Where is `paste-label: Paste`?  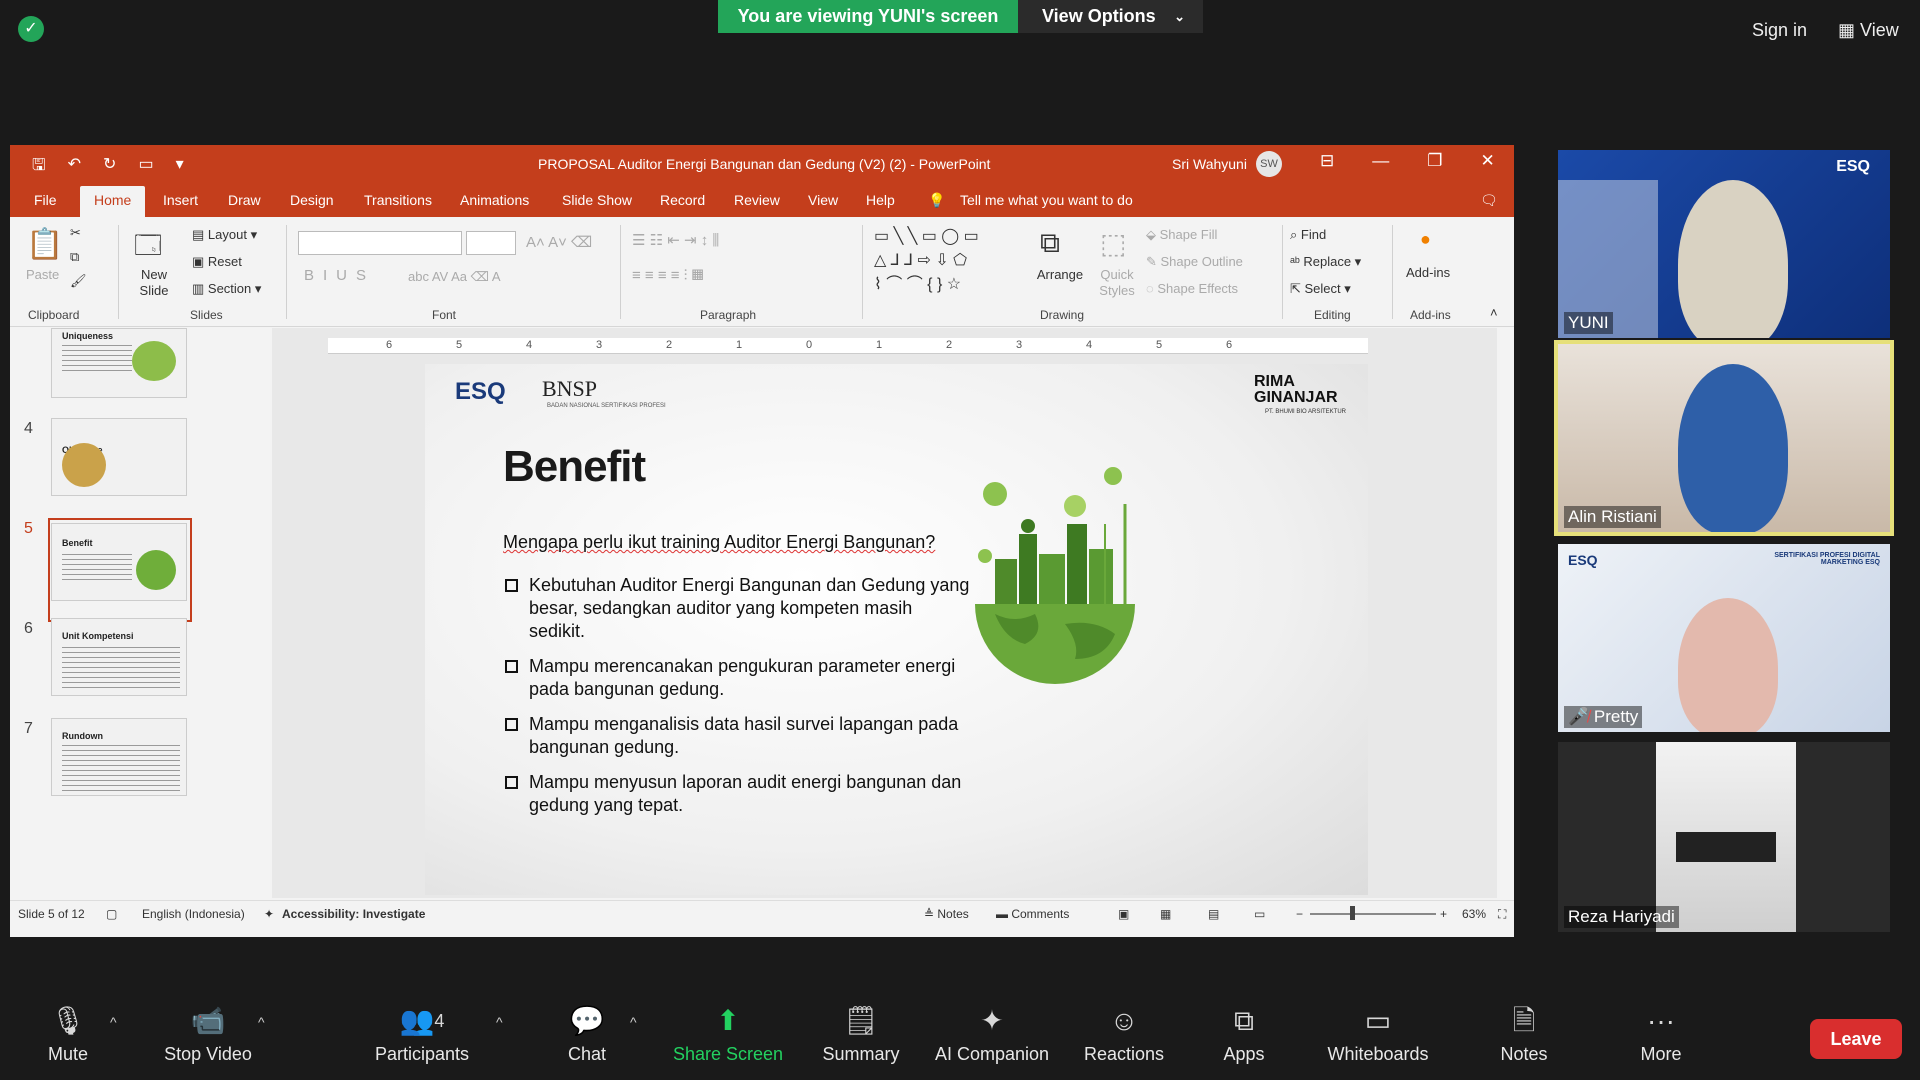
paste-label: Paste is located at coordinates (42, 274).